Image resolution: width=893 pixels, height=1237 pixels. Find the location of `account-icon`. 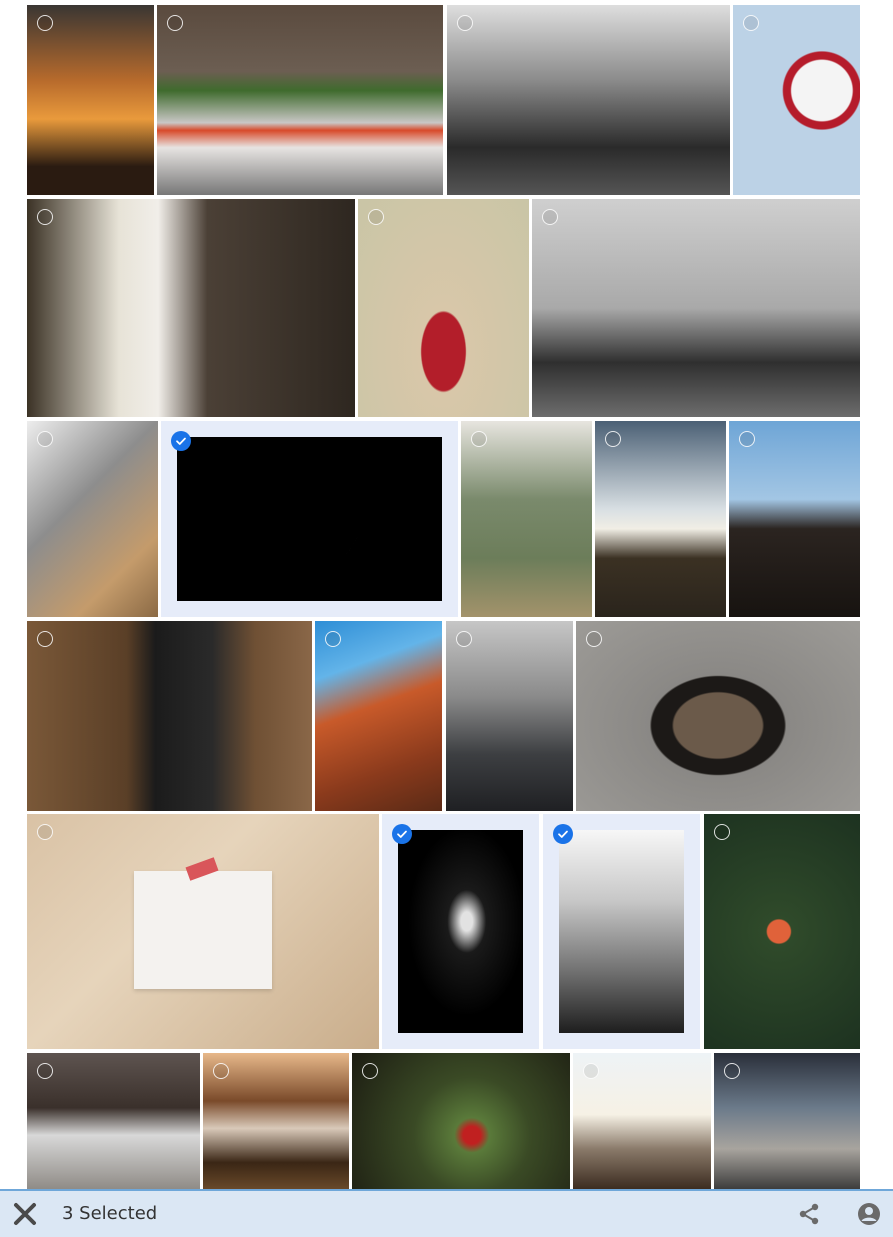

account-icon is located at coordinates (869, 1214).